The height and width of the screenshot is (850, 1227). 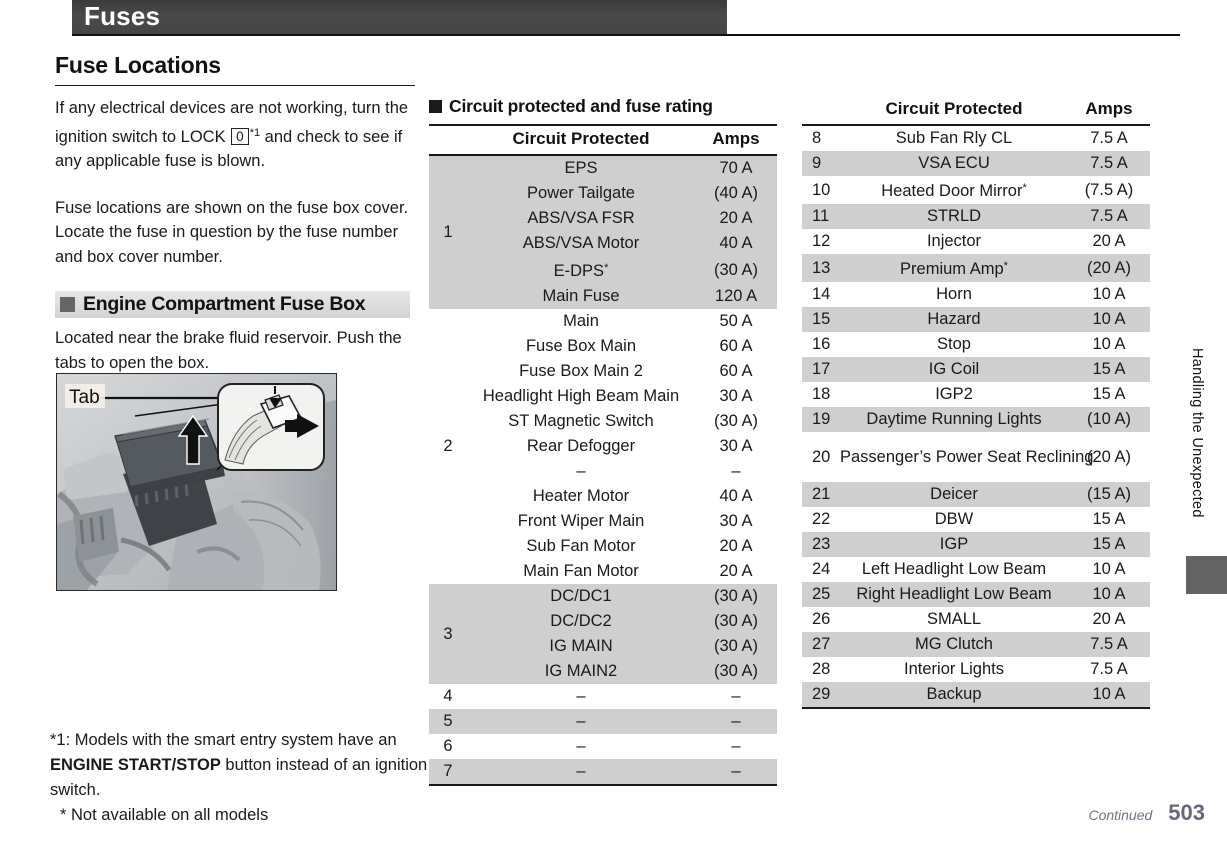 I want to click on cell-fuse-number: 15, so click(x=821, y=319).